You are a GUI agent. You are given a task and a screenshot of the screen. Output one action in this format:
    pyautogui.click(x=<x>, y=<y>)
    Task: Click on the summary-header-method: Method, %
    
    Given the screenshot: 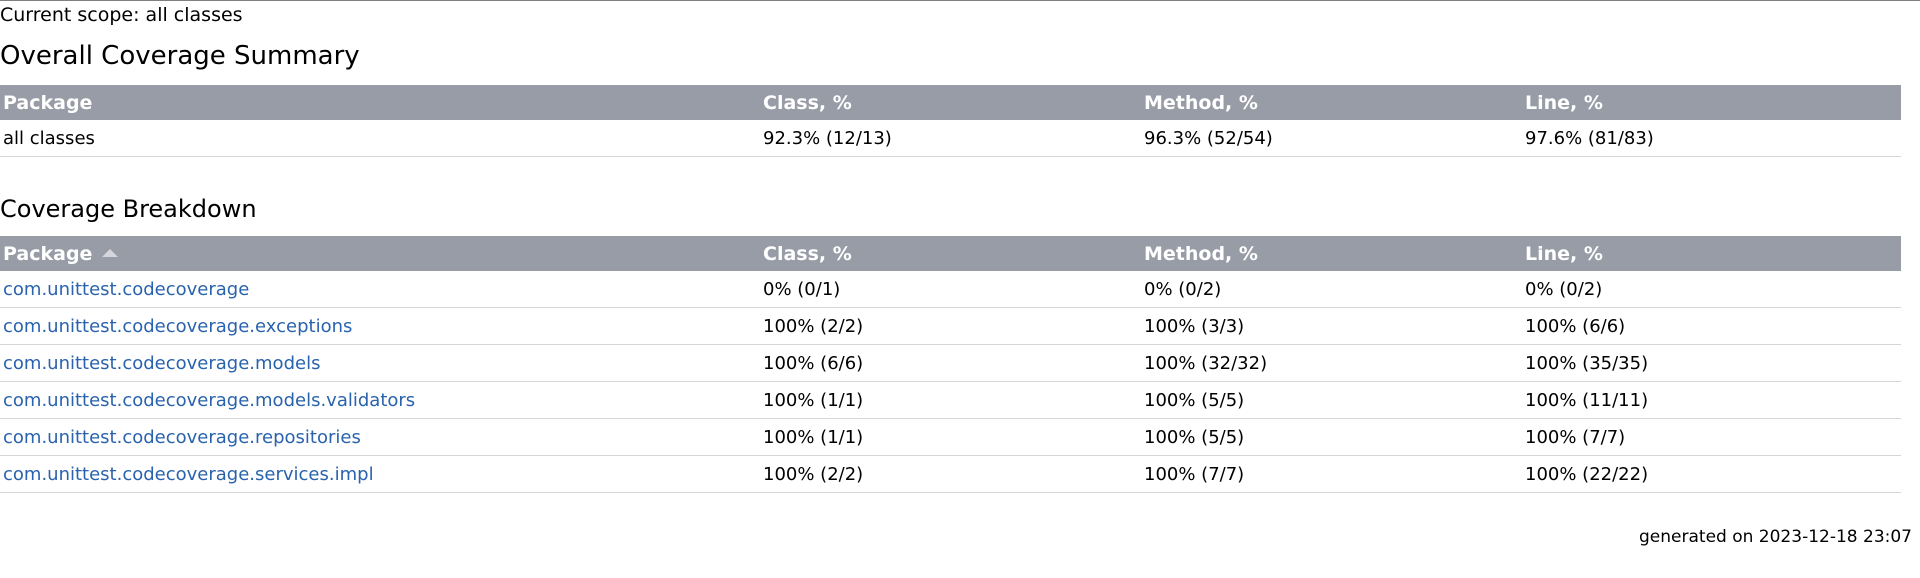 What is the action you would take?
    pyautogui.click(x=1331, y=102)
    